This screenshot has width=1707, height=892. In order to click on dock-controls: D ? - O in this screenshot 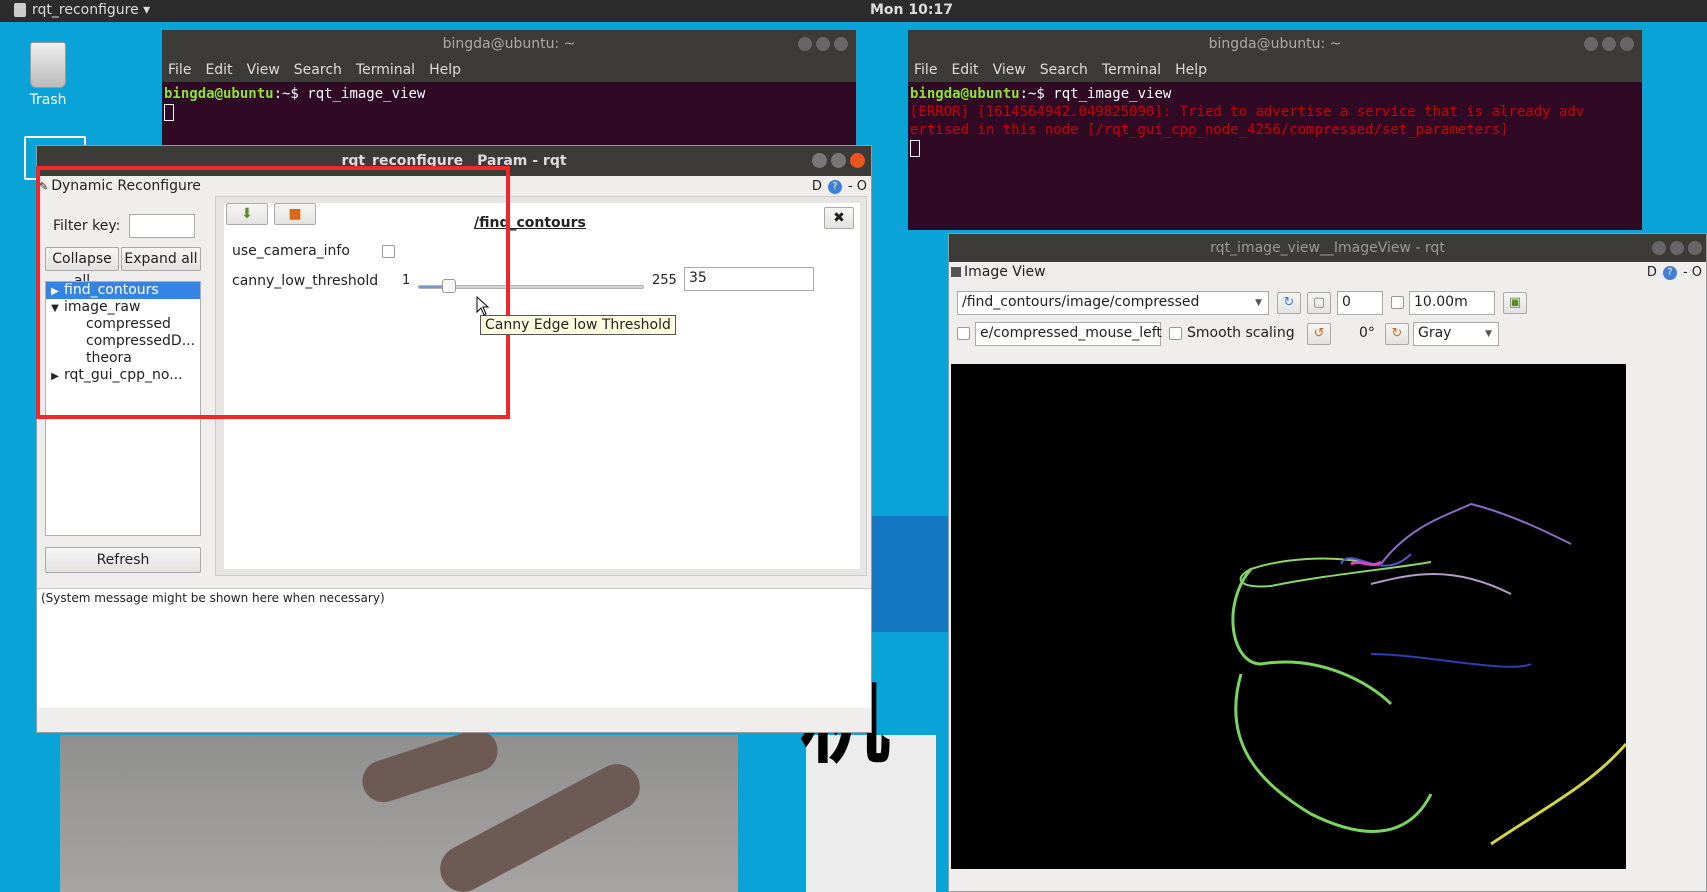, I will do `click(839, 186)`.